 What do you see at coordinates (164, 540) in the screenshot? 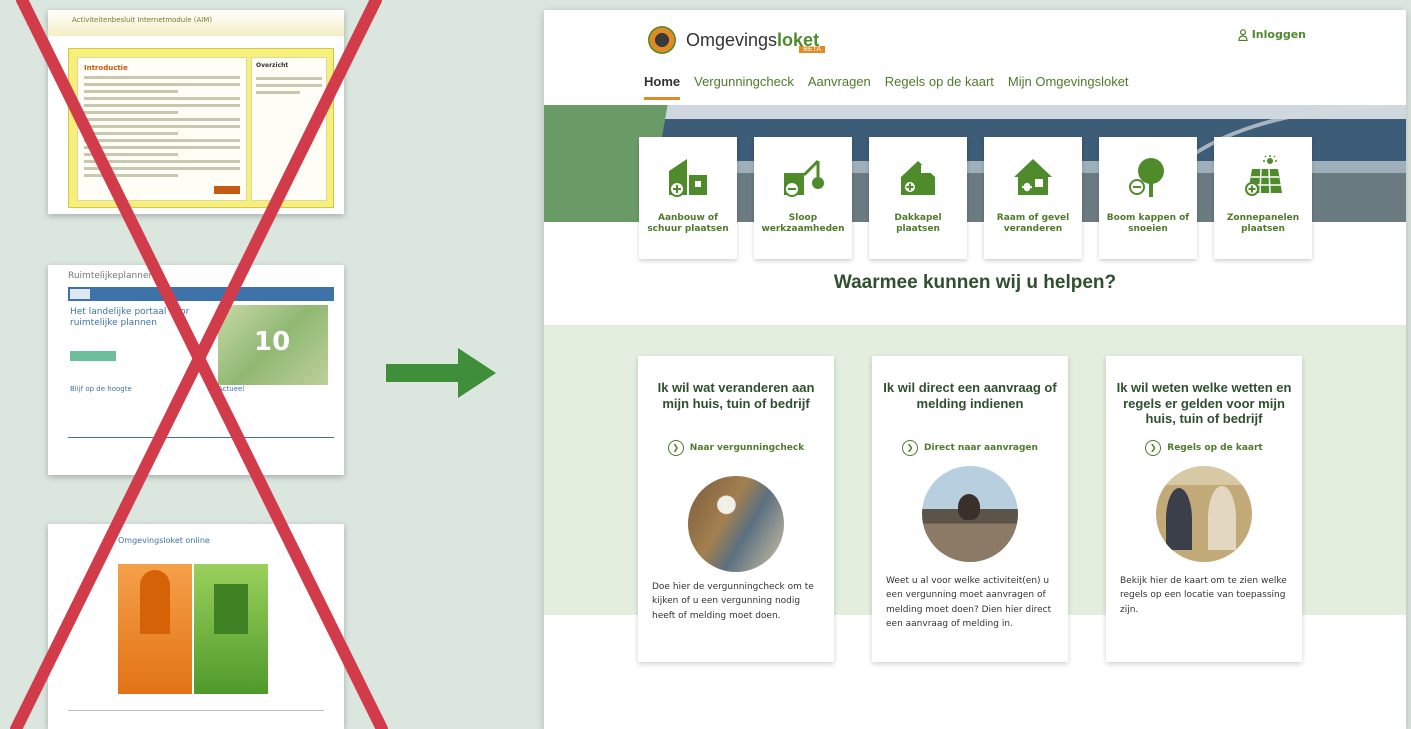
I see `old-site-header: Omgevingsloket online` at bounding box center [164, 540].